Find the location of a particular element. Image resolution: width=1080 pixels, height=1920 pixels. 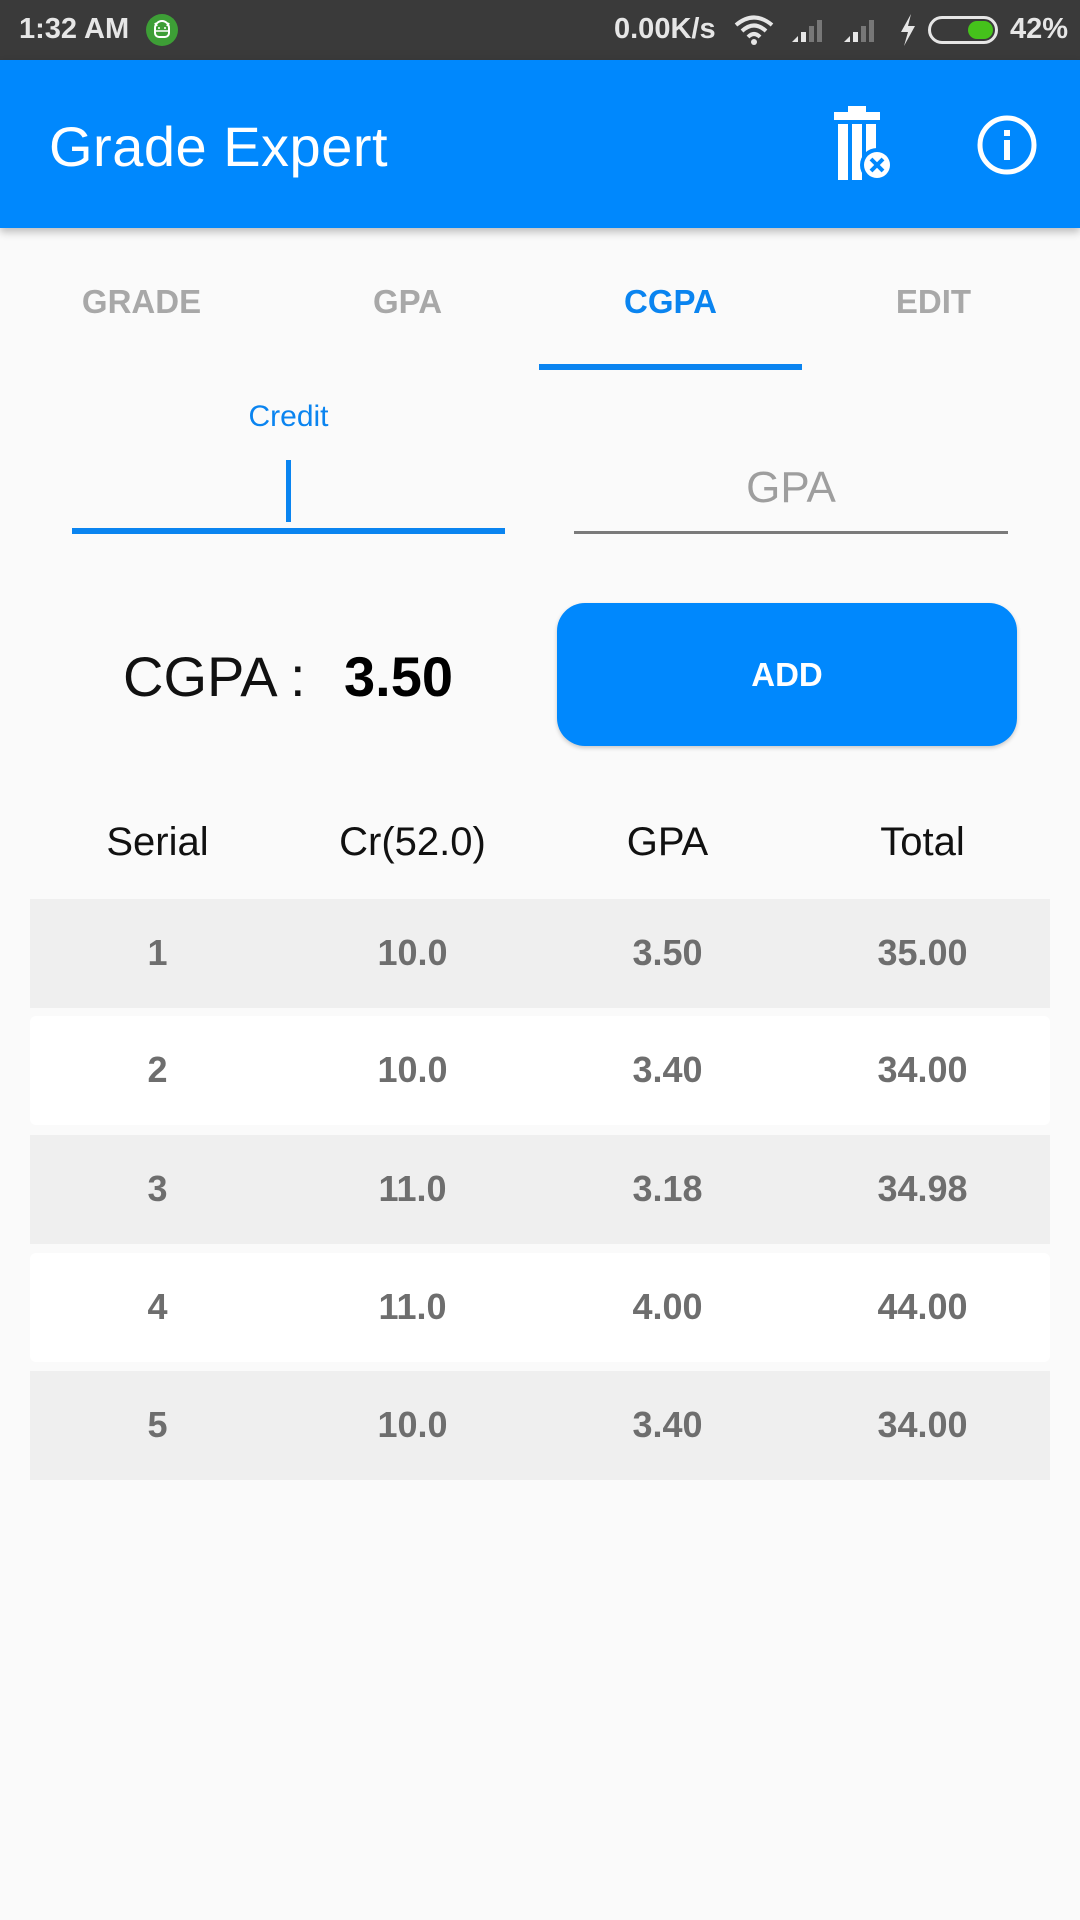

cell-serial: 3 is located at coordinates (157, 1188).